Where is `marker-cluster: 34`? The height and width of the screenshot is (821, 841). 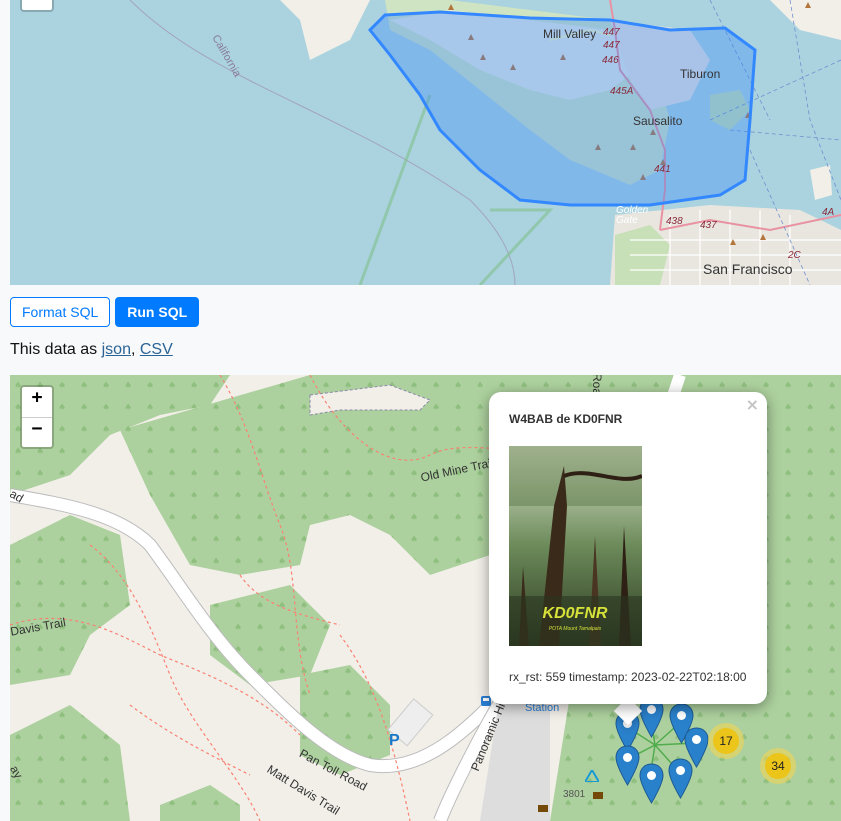
marker-cluster: 34 is located at coordinates (778, 766).